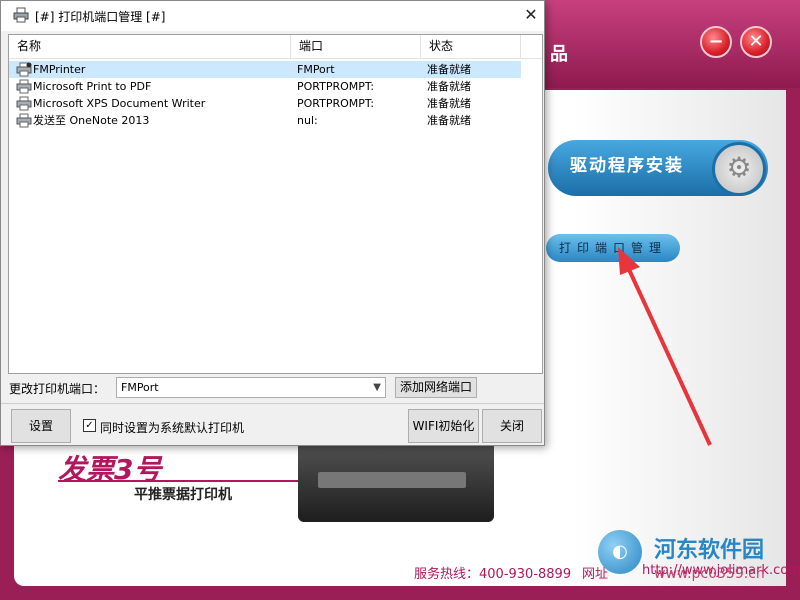 Image resolution: width=800 pixels, height=600 pixels. Describe the element at coordinates (275, 86) in the screenshot. I see `list-item: Microsoft Print to PDF PORTPROMPT: 准备就绪` at that location.